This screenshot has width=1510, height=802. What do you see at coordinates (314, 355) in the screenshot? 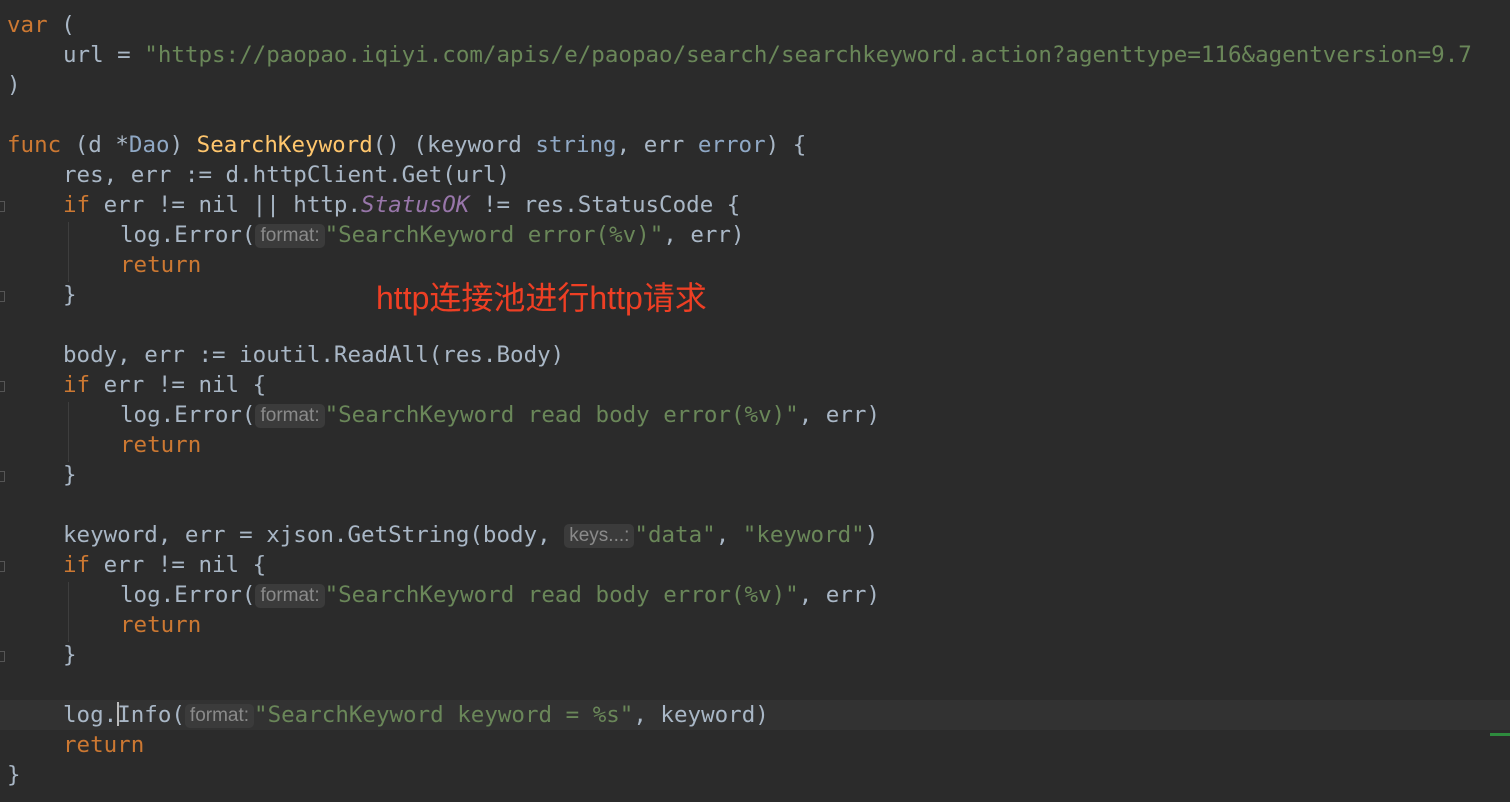
I see `statement-read-all: body, err := ioutil.ReadAll(res.Body)` at bounding box center [314, 355].